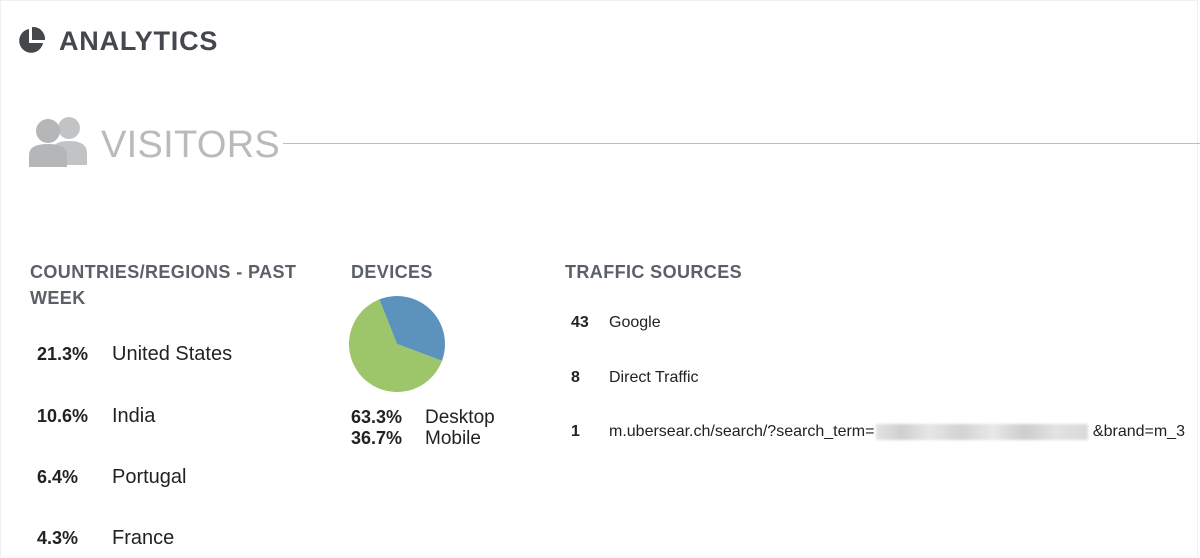 The height and width of the screenshot is (558, 1200). Describe the element at coordinates (377, 417) in the screenshot. I see `device-percent: 63.3%` at that location.